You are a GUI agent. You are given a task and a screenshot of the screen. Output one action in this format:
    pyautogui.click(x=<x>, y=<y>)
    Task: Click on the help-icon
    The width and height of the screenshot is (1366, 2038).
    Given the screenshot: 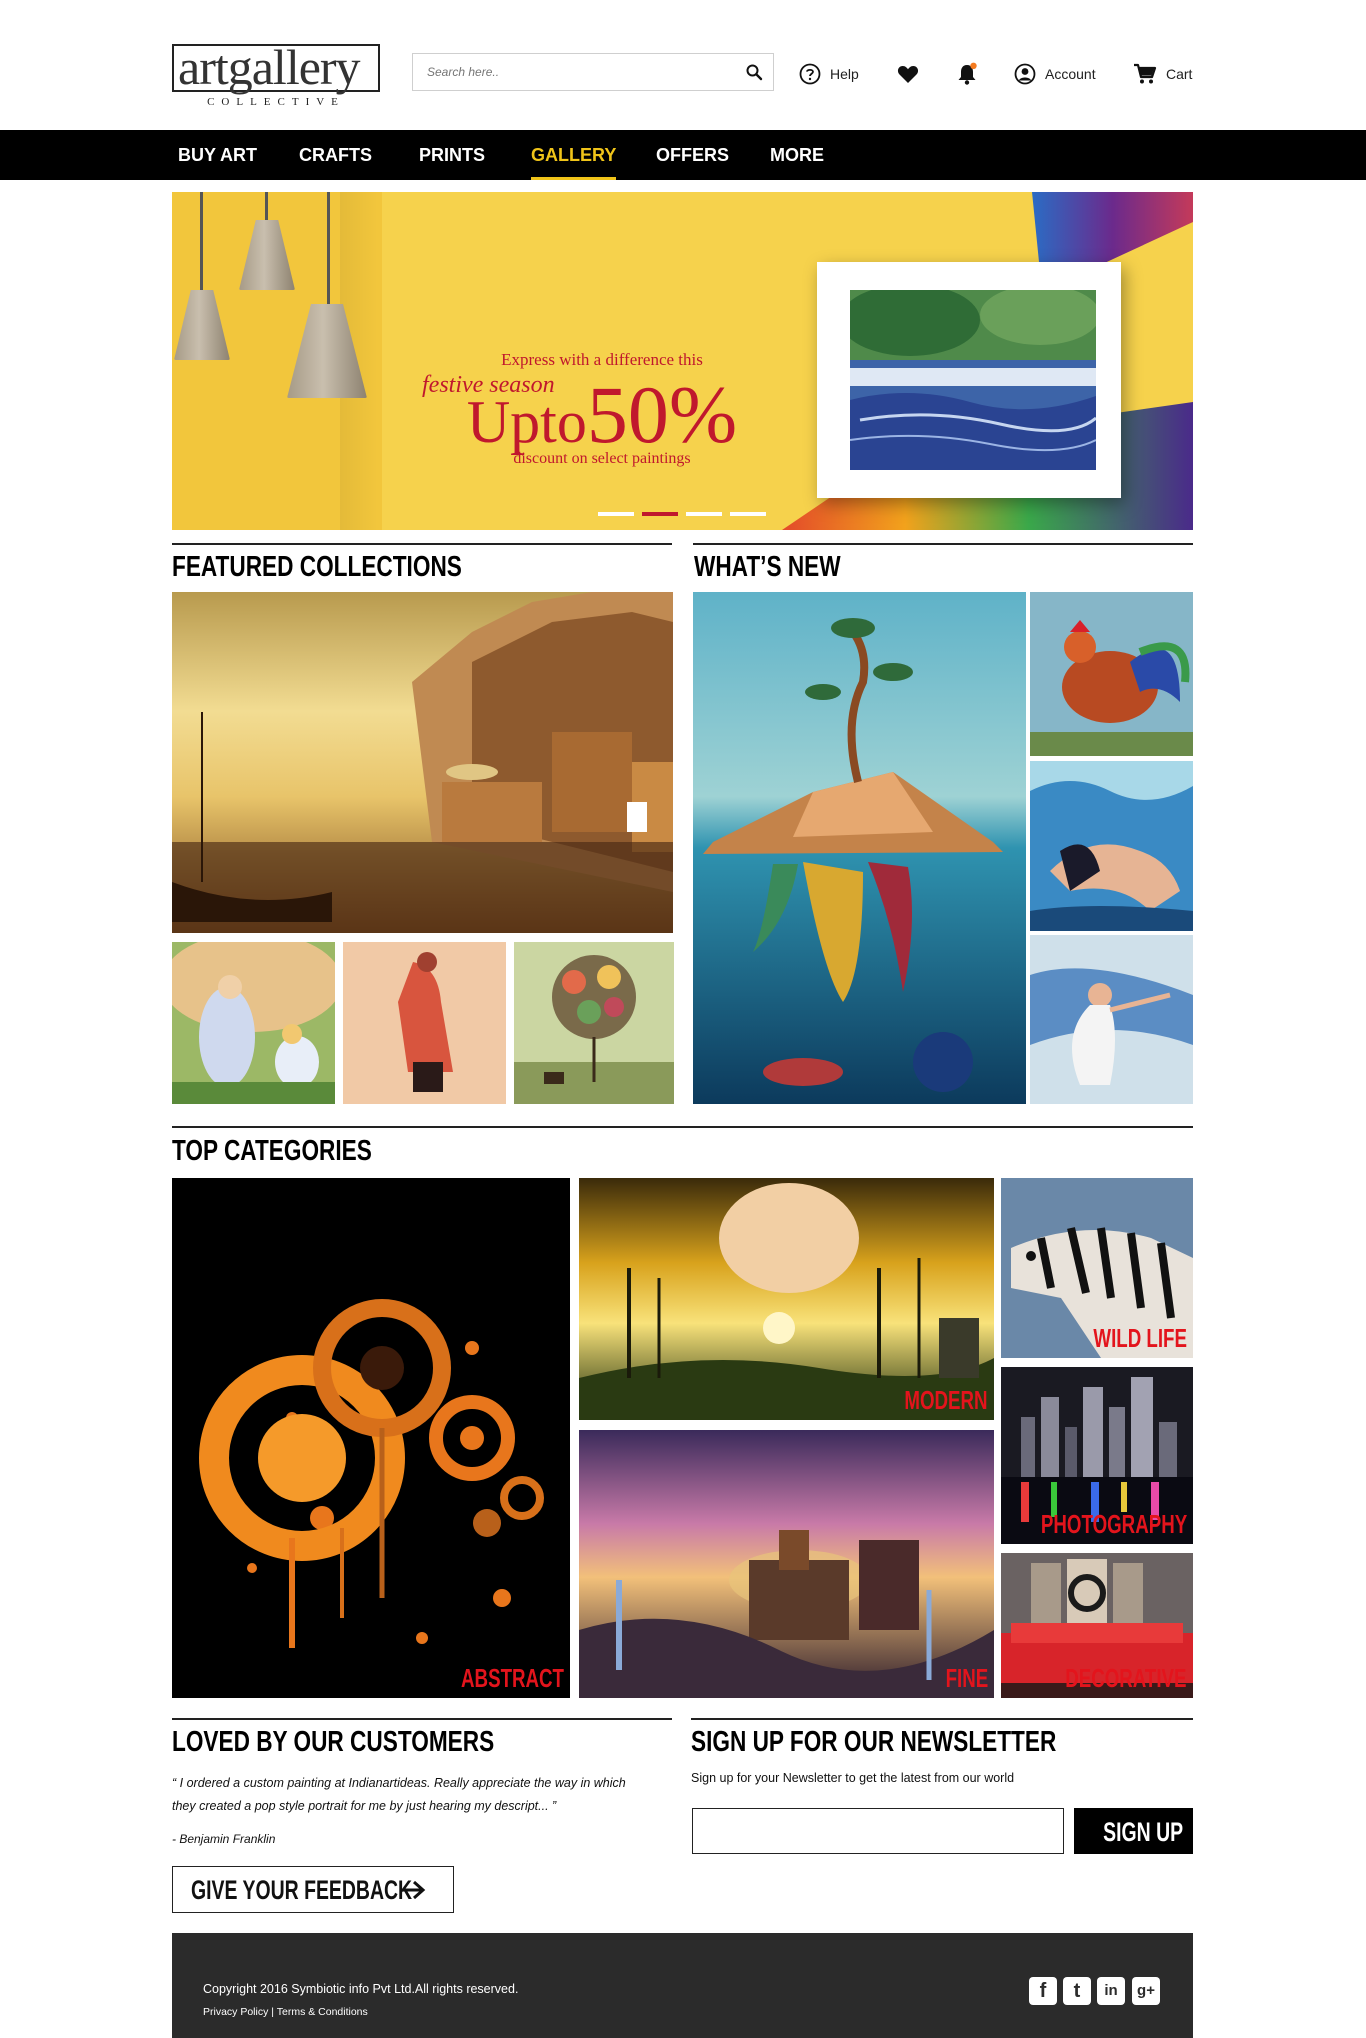 What is the action you would take?
    pyautogui.click(x=810, y=74)
    